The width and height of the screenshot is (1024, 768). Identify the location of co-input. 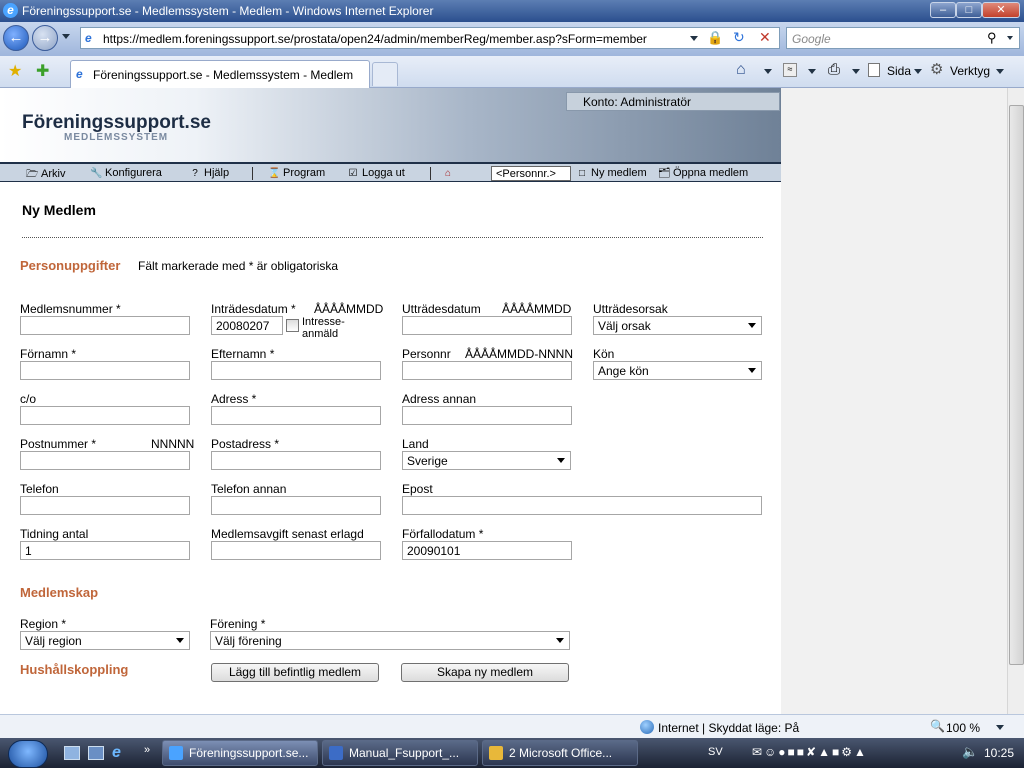
(105, 415).